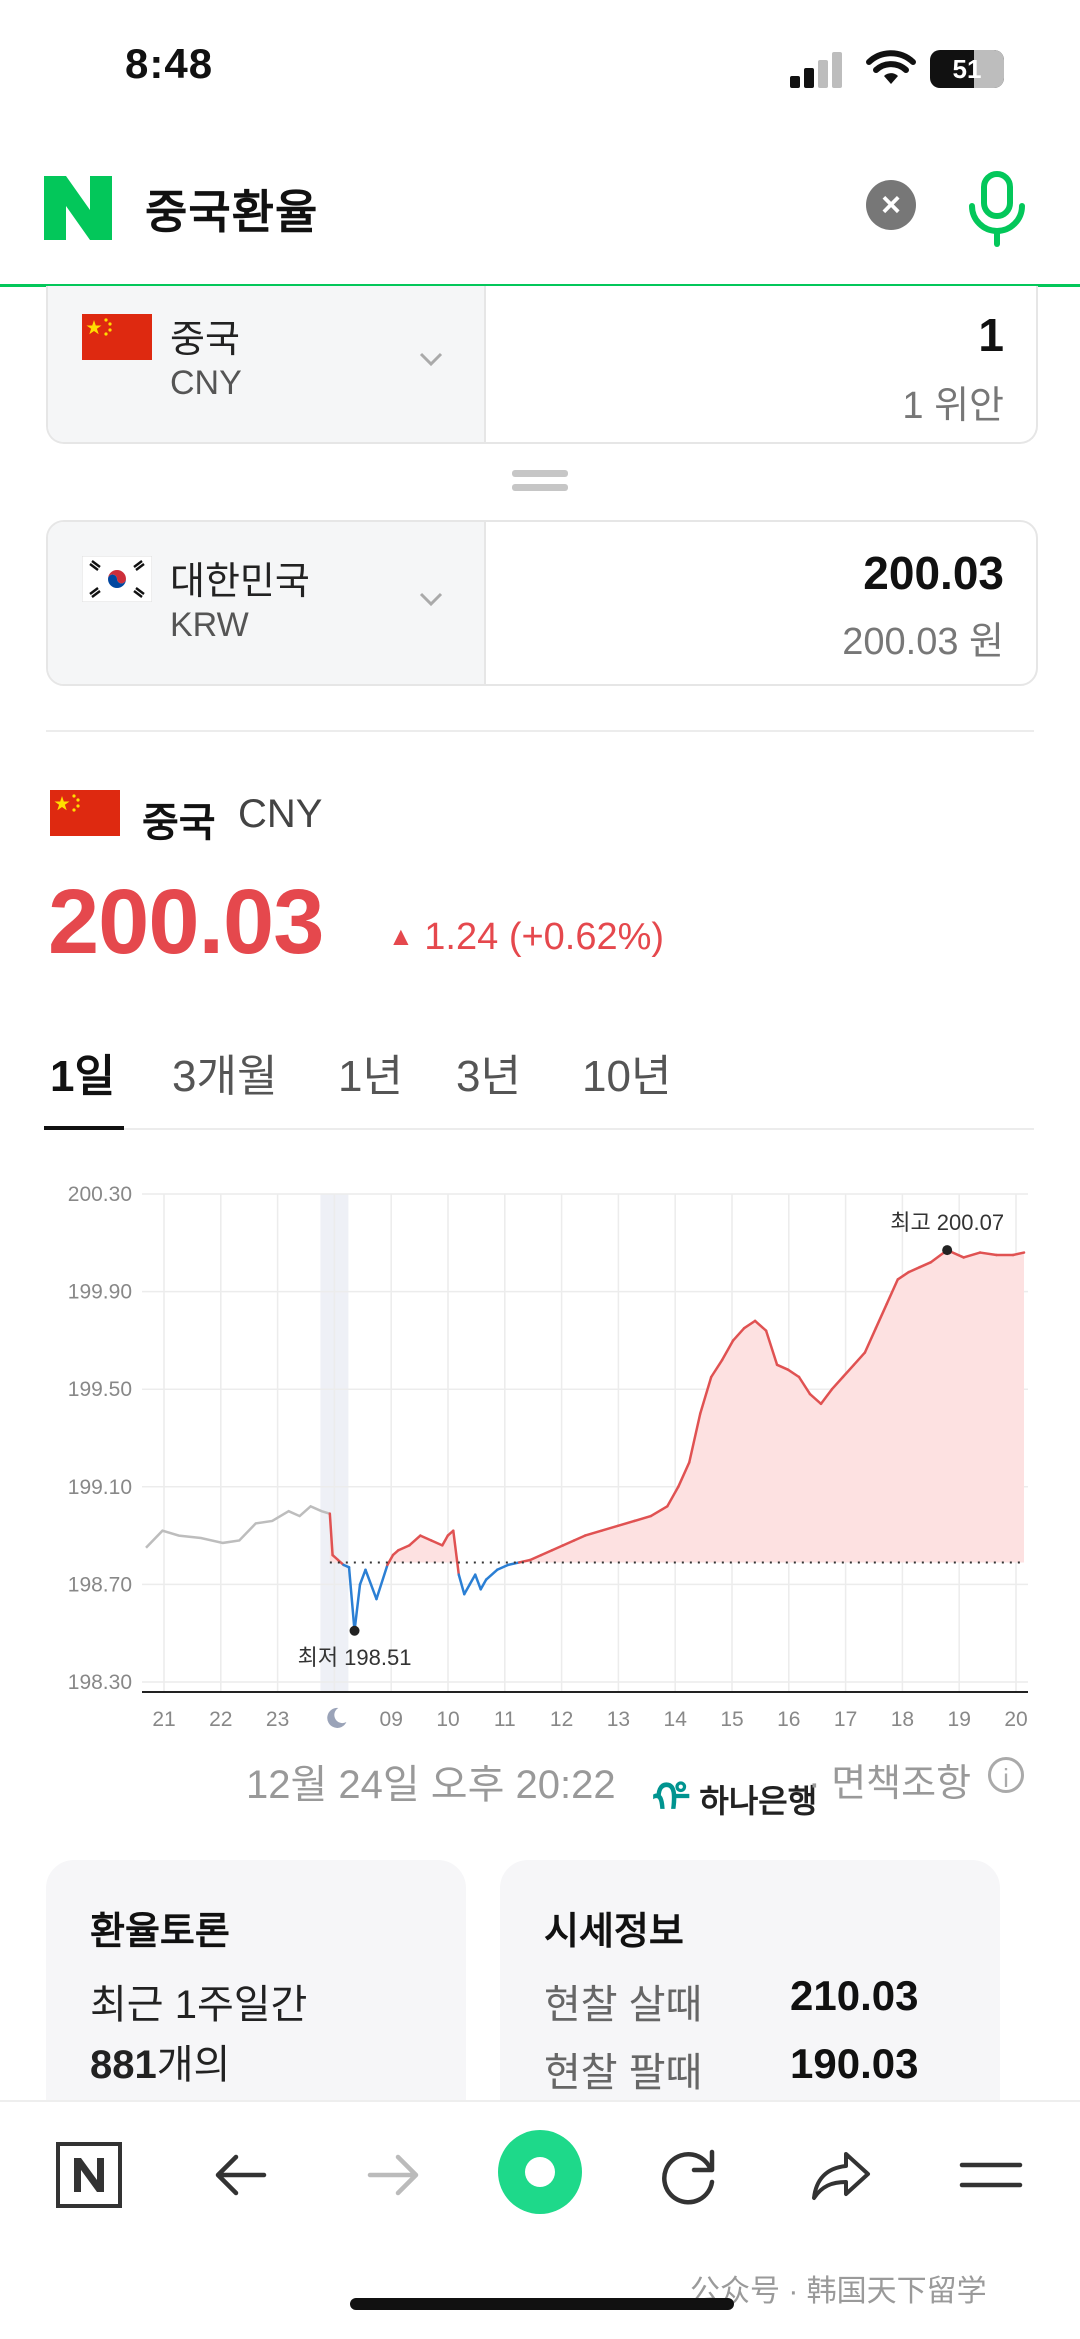  Describe the element at coordinates (100, 1682) in the screenshot. I see `y-tick-label: 198.30` at that location.